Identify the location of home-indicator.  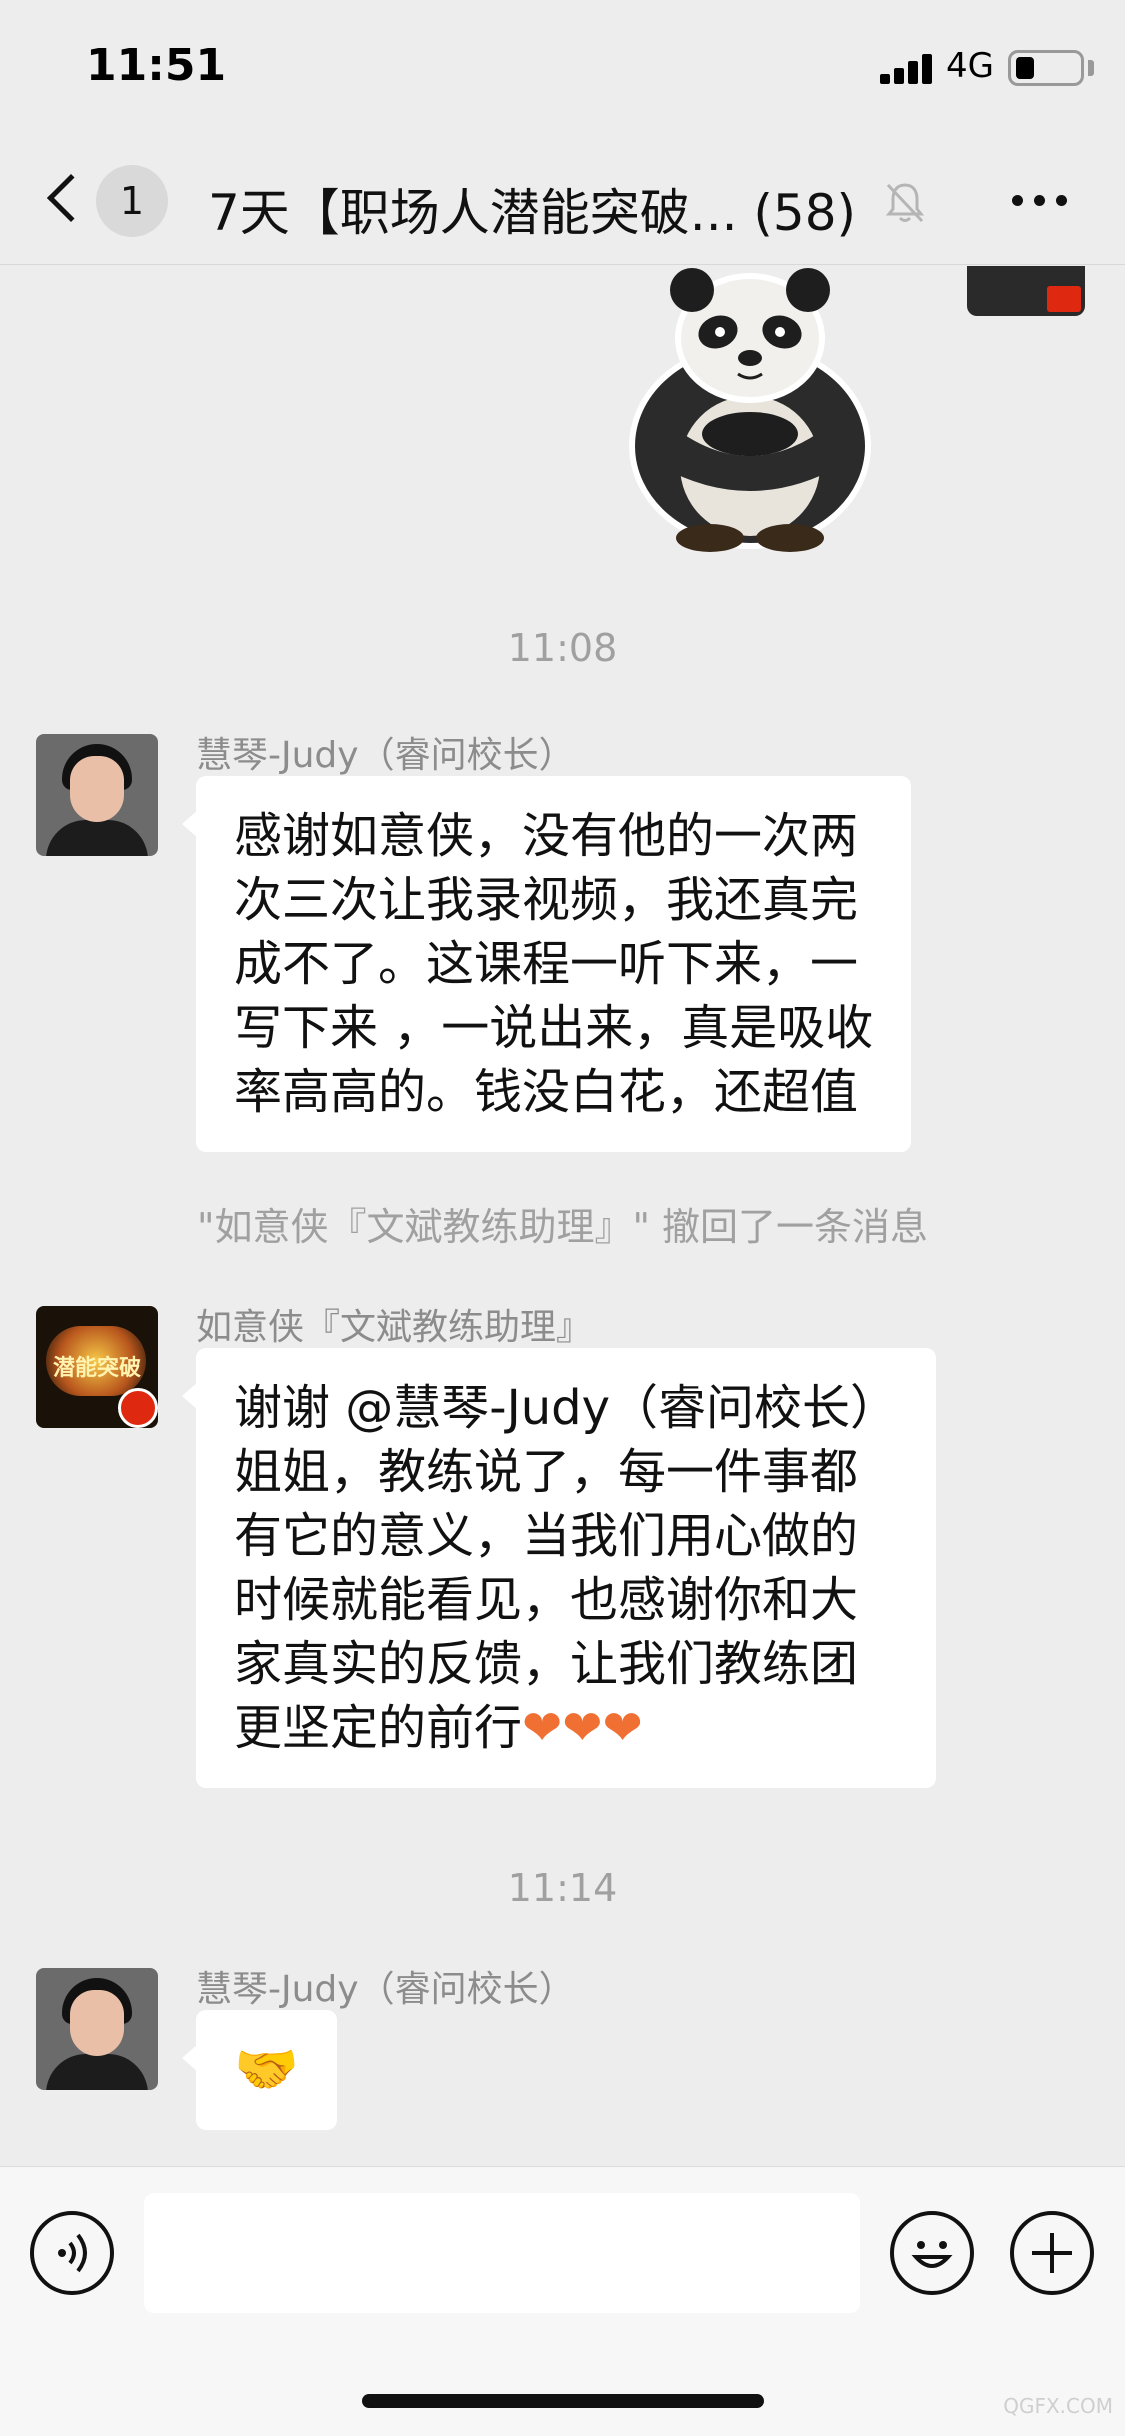
(563, 2401).